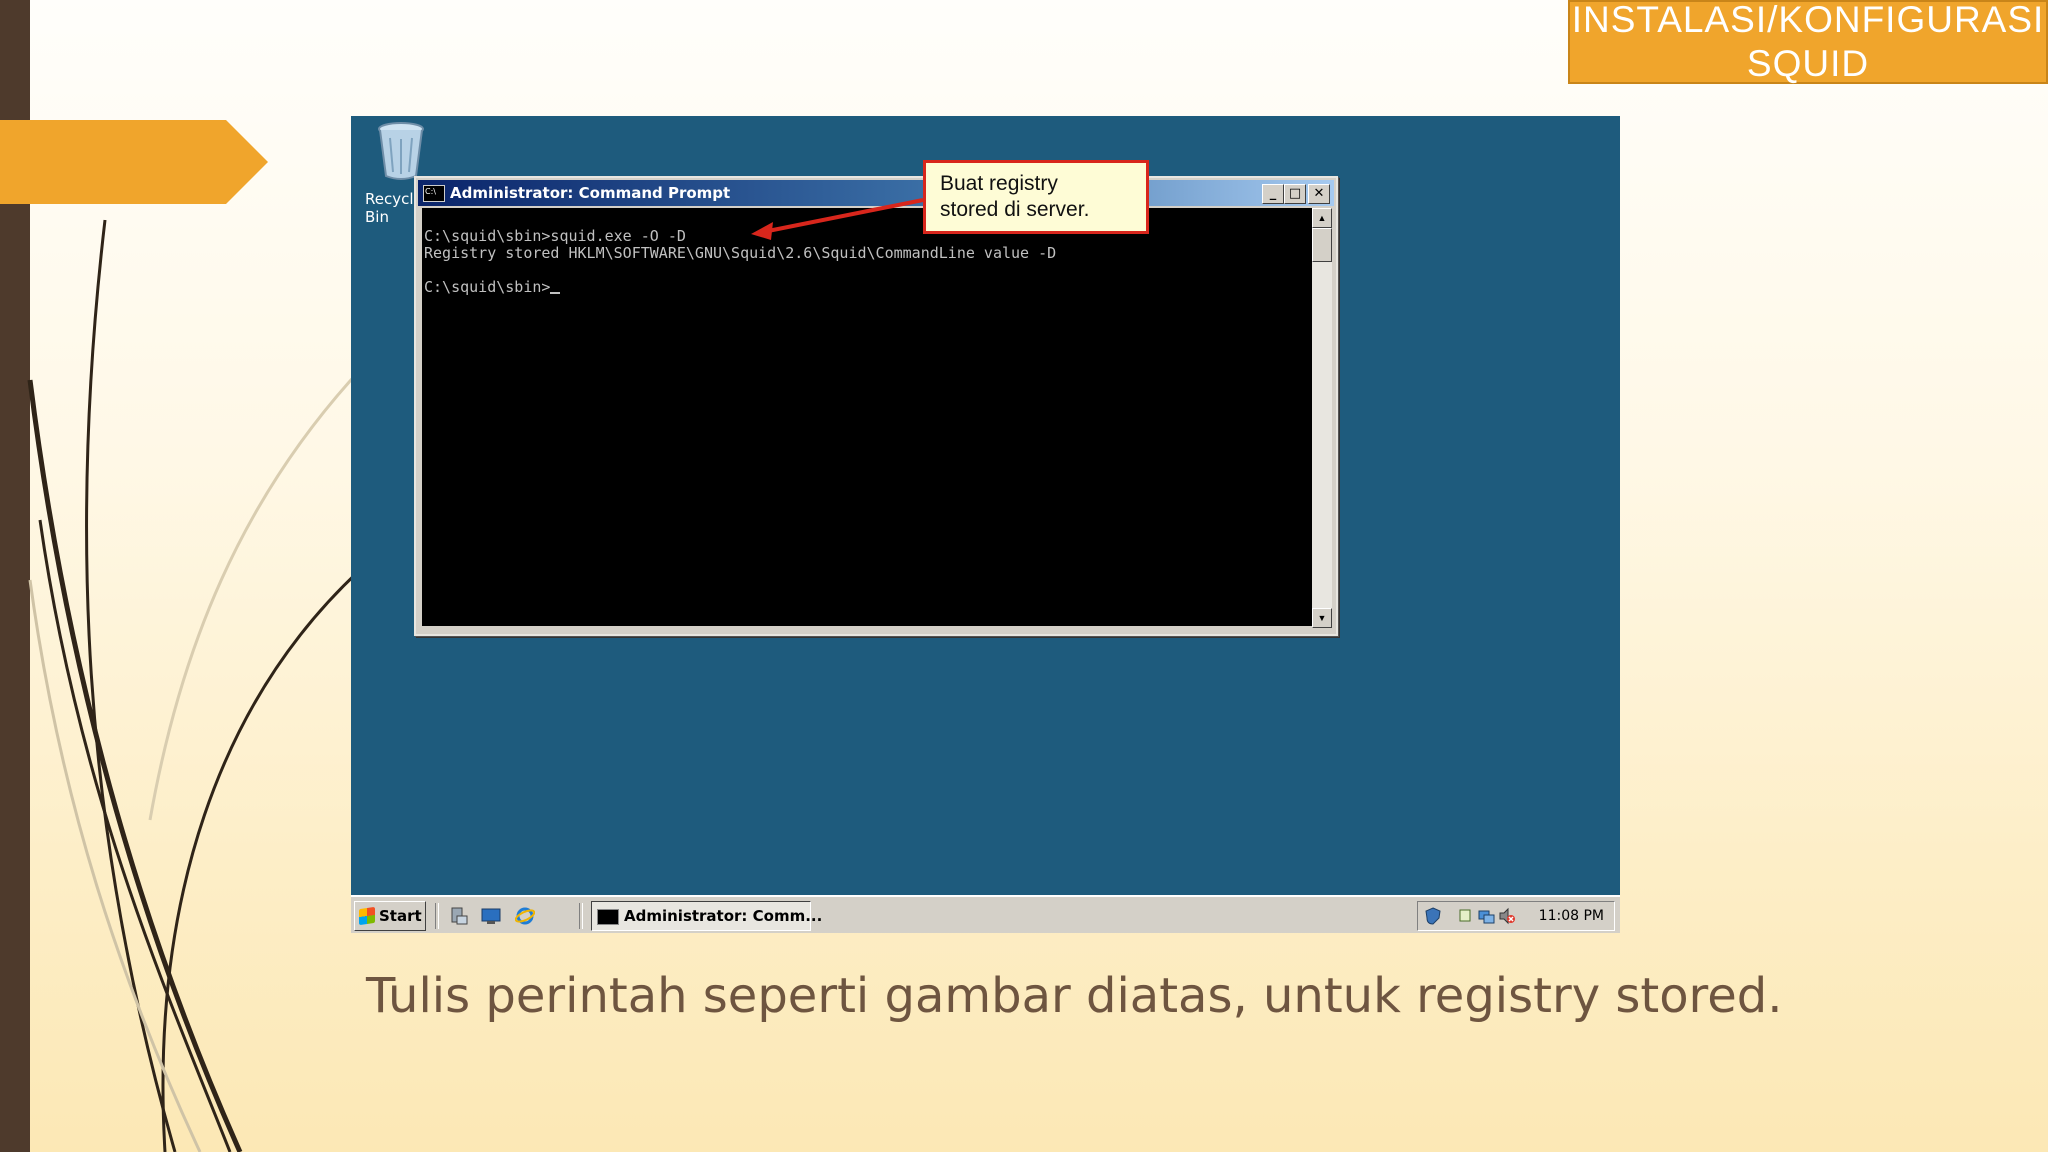 This screenshot has height=1152, width=2048. I want to click on accent-arrow-shape, so click(134, 162).